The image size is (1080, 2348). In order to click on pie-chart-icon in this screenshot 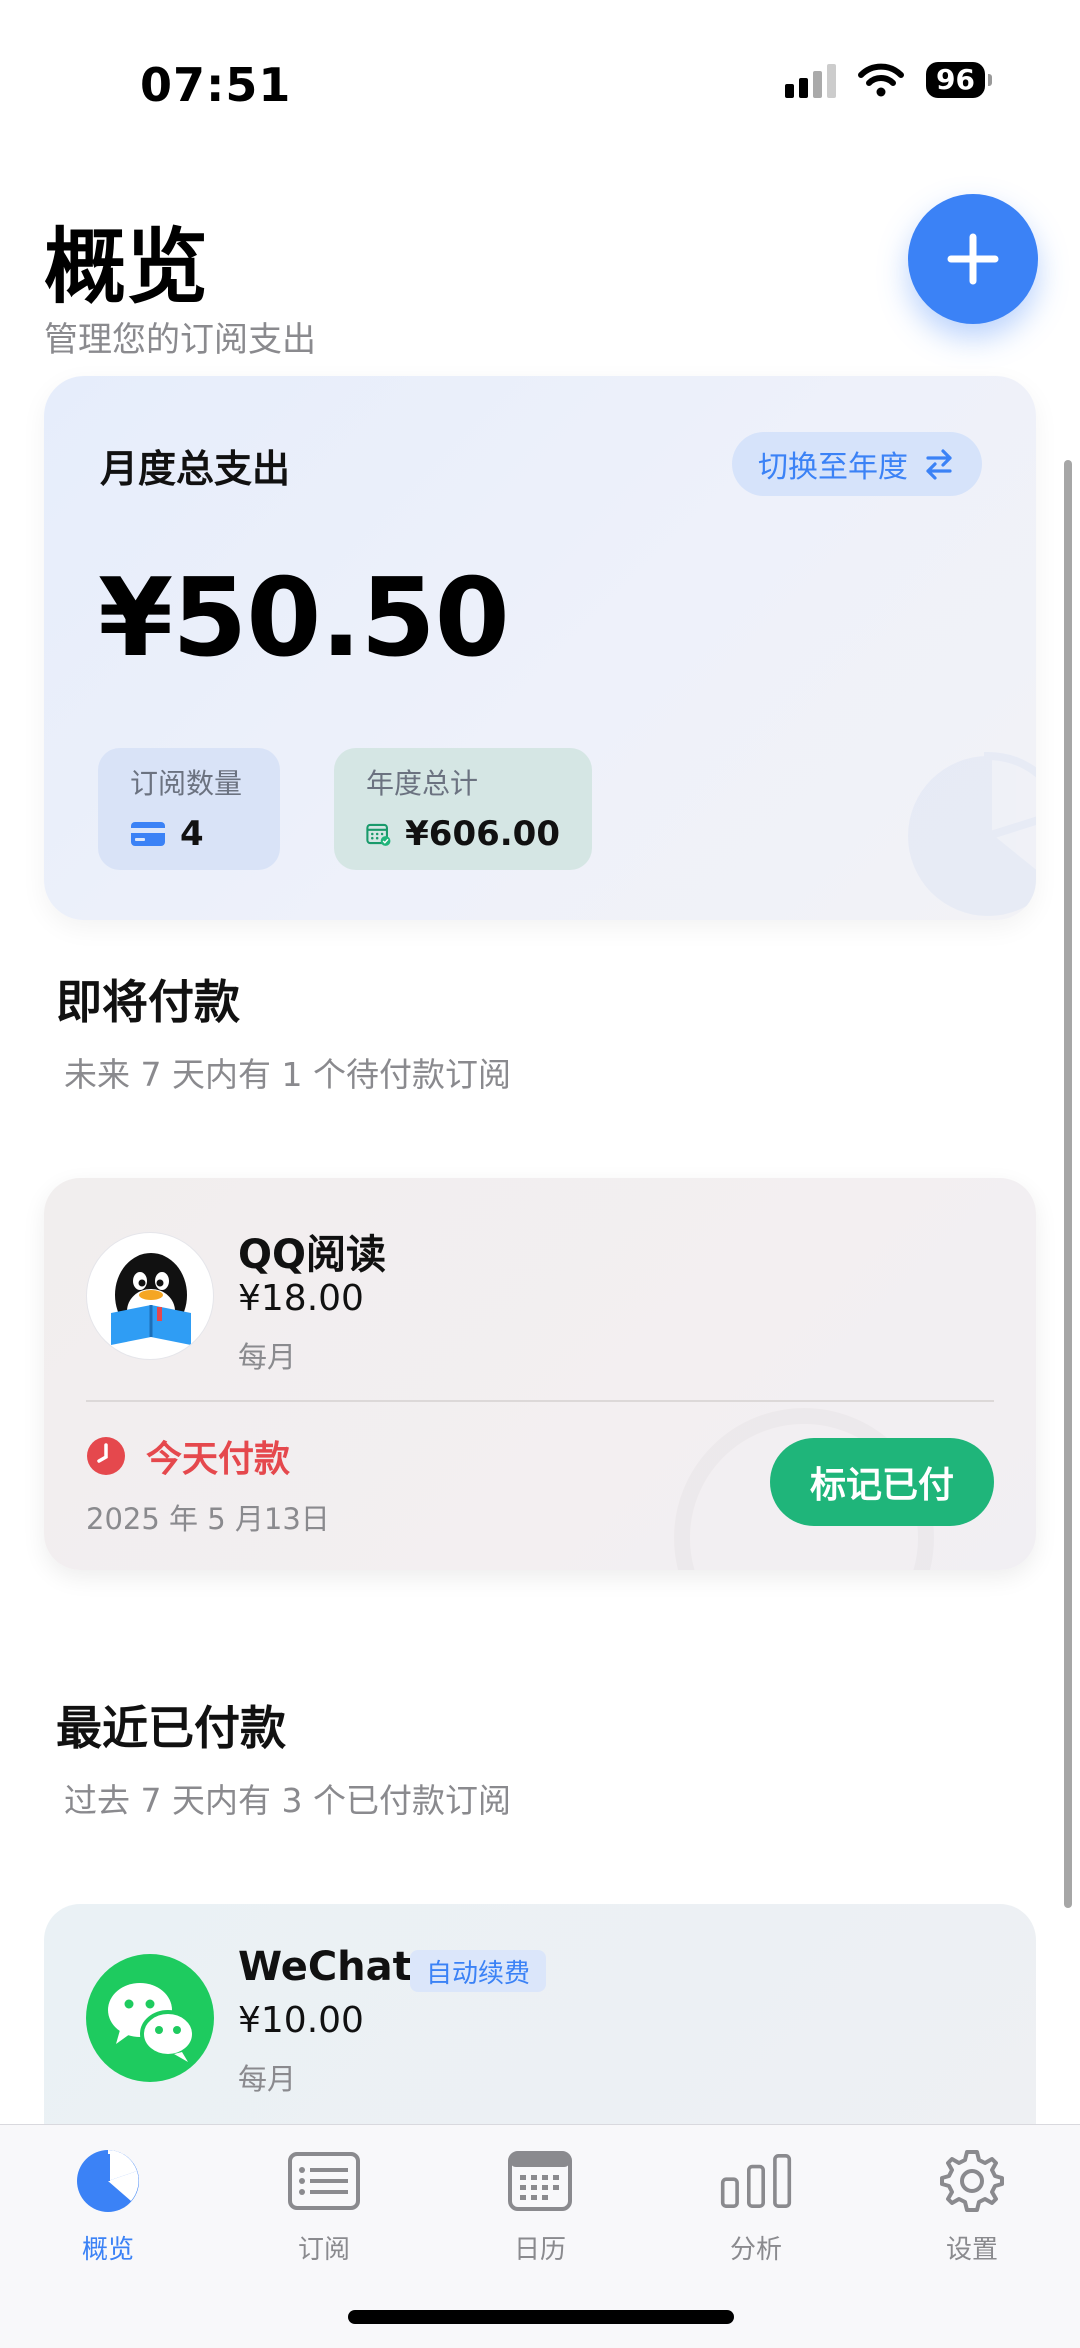, I will do `click(108, 2181)`.